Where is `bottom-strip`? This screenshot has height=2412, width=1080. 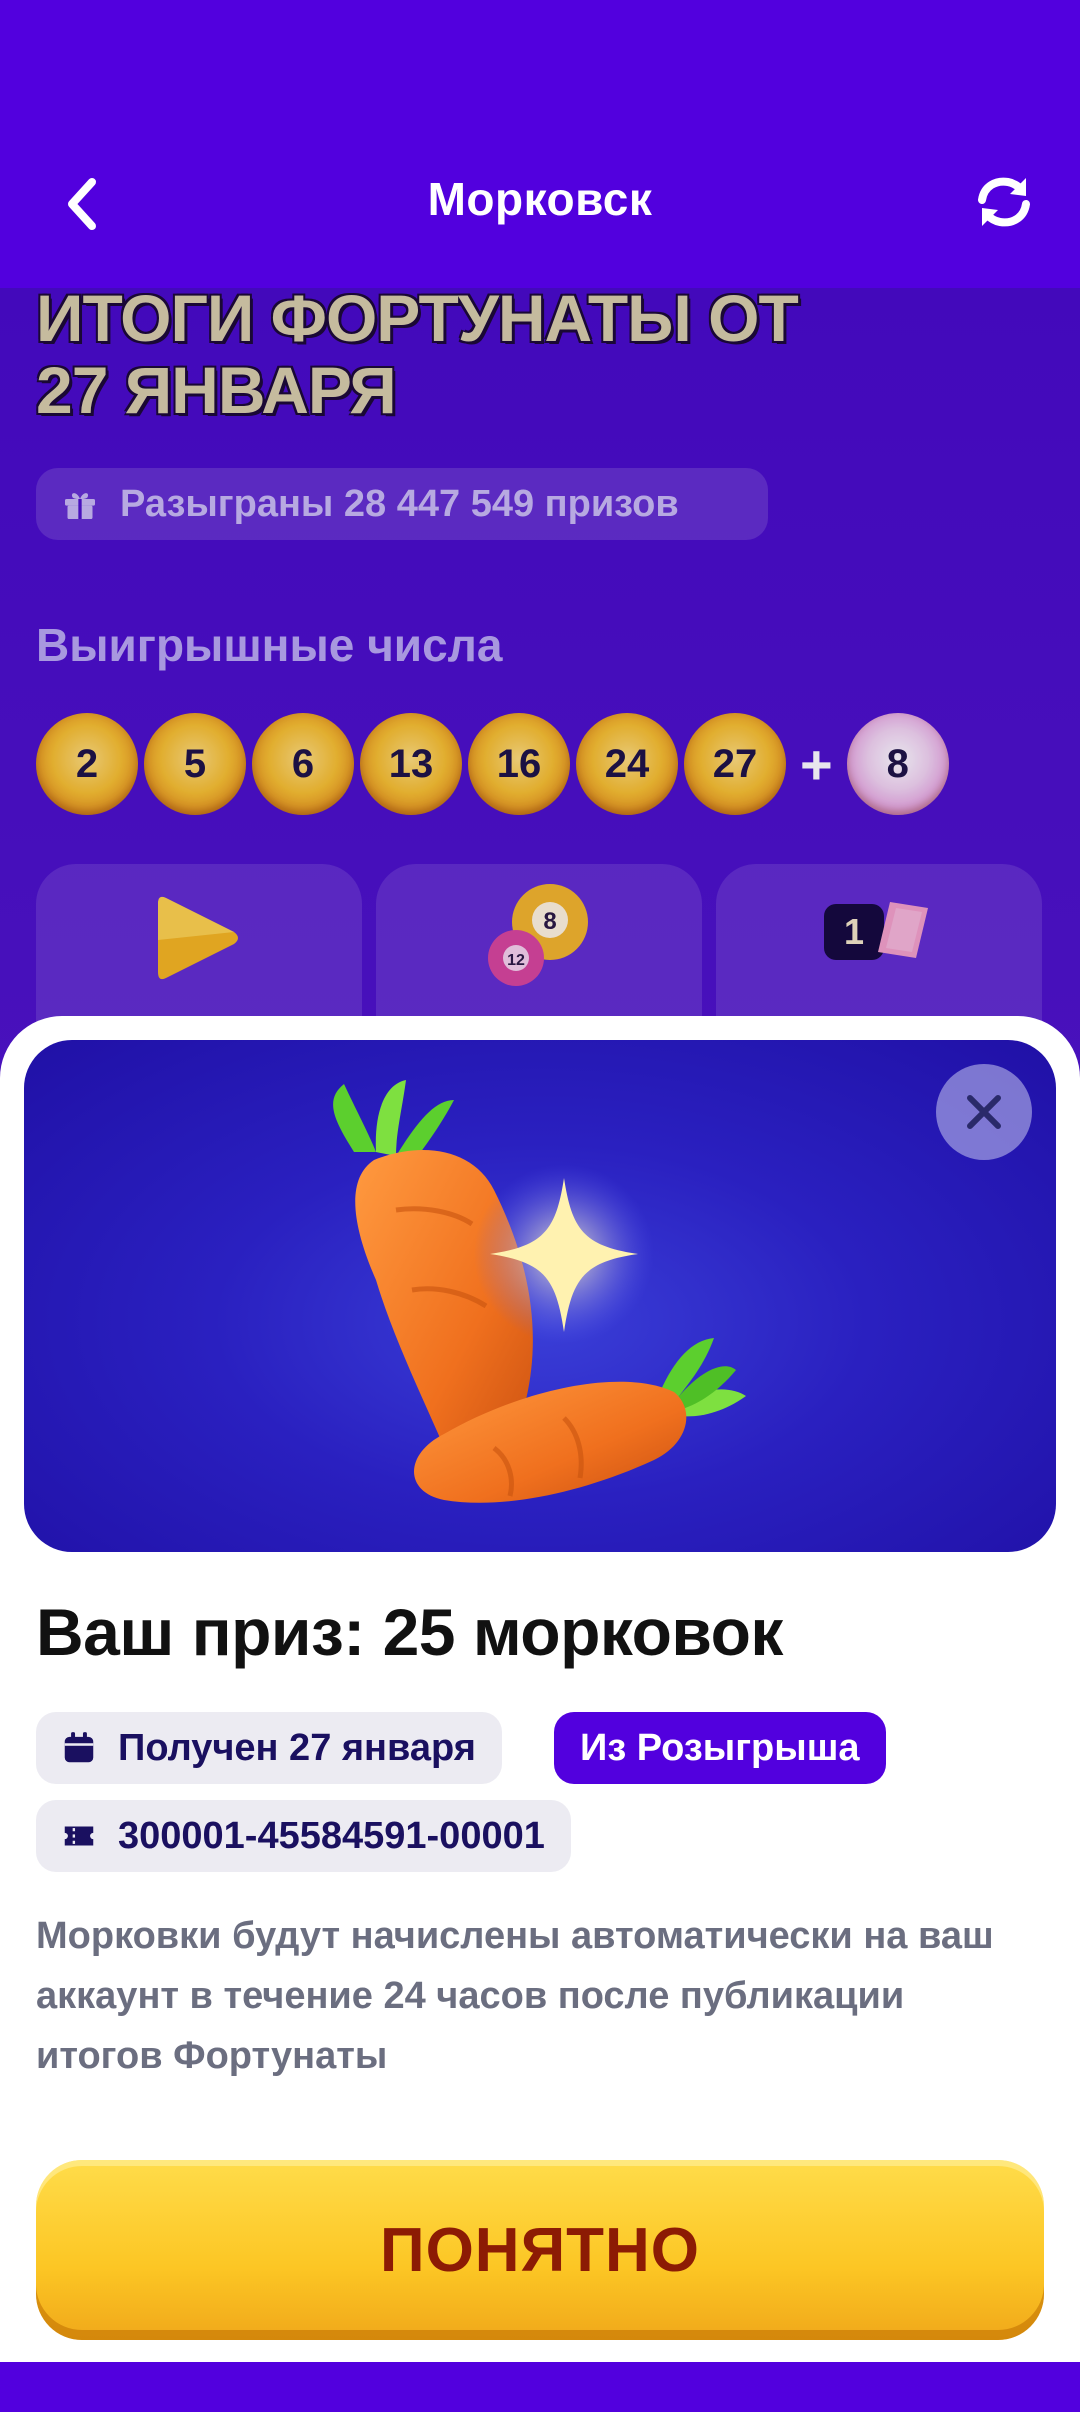 bottom-strip is located at coordinates (540, 2387).